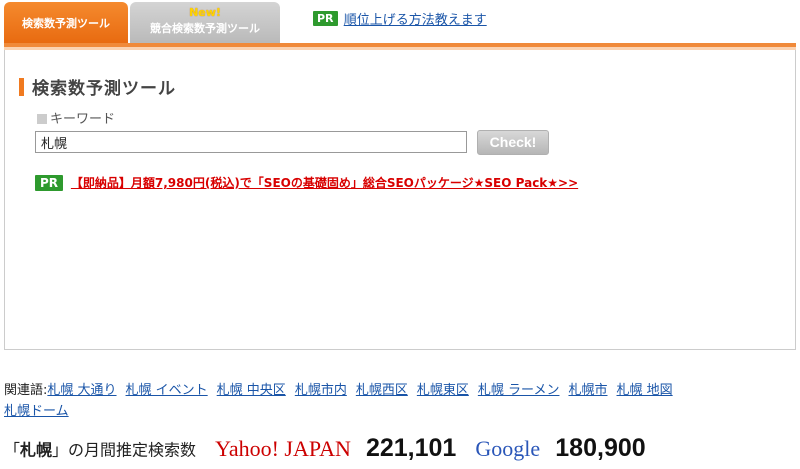  What do you see at coordinates (587, 390) in the screenshot?
I see `related-keyword-link: 札幌市` at bounding box center [587, 390].